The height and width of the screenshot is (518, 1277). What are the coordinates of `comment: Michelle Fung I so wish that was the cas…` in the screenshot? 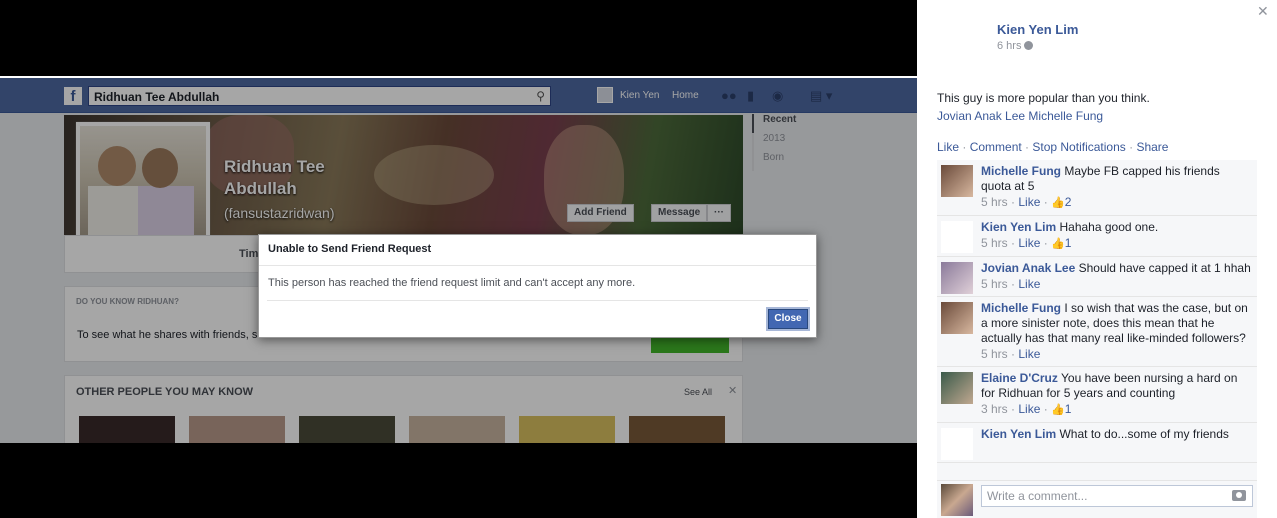 It's located at (1097, 332).